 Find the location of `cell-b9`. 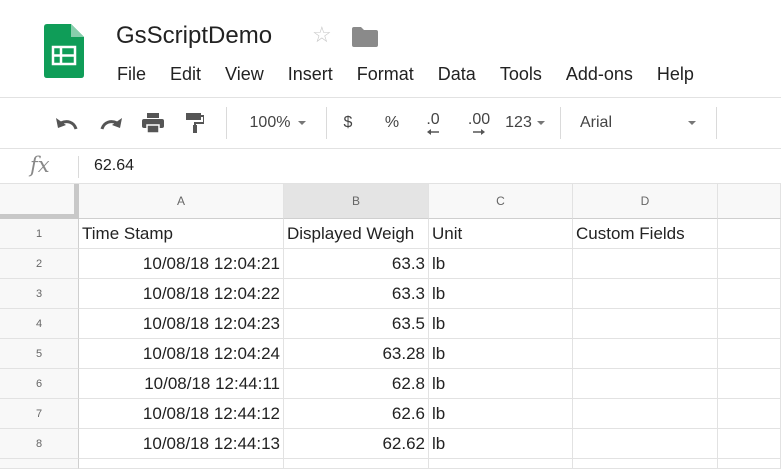

cell-b9 is located at coordinates (356, 464).